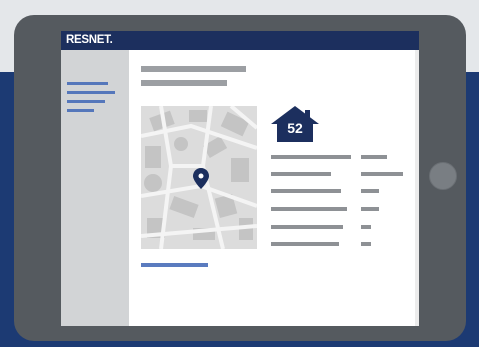  I want to click on resnet-logo: RESNET., so click(89, 40).